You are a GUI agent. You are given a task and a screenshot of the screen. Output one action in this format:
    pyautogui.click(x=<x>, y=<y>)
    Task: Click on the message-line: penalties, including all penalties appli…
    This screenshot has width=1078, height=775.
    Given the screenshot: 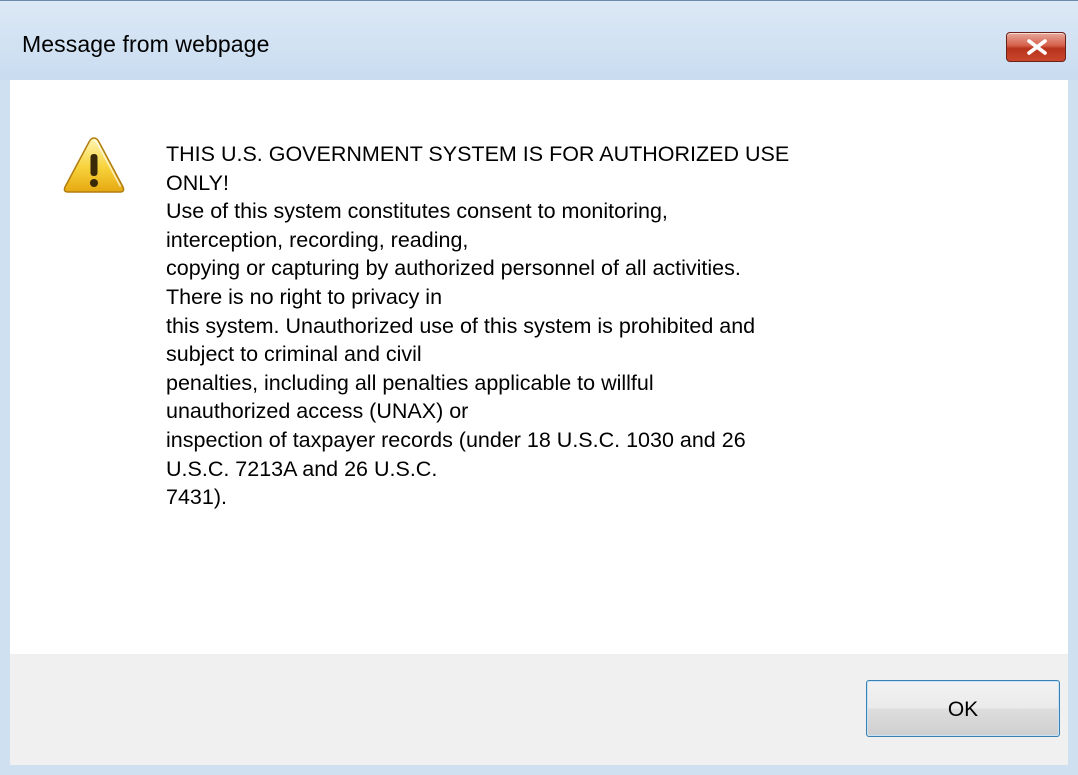 What is the action you would take?
    pyautogui.click(x=410, y=382)
    